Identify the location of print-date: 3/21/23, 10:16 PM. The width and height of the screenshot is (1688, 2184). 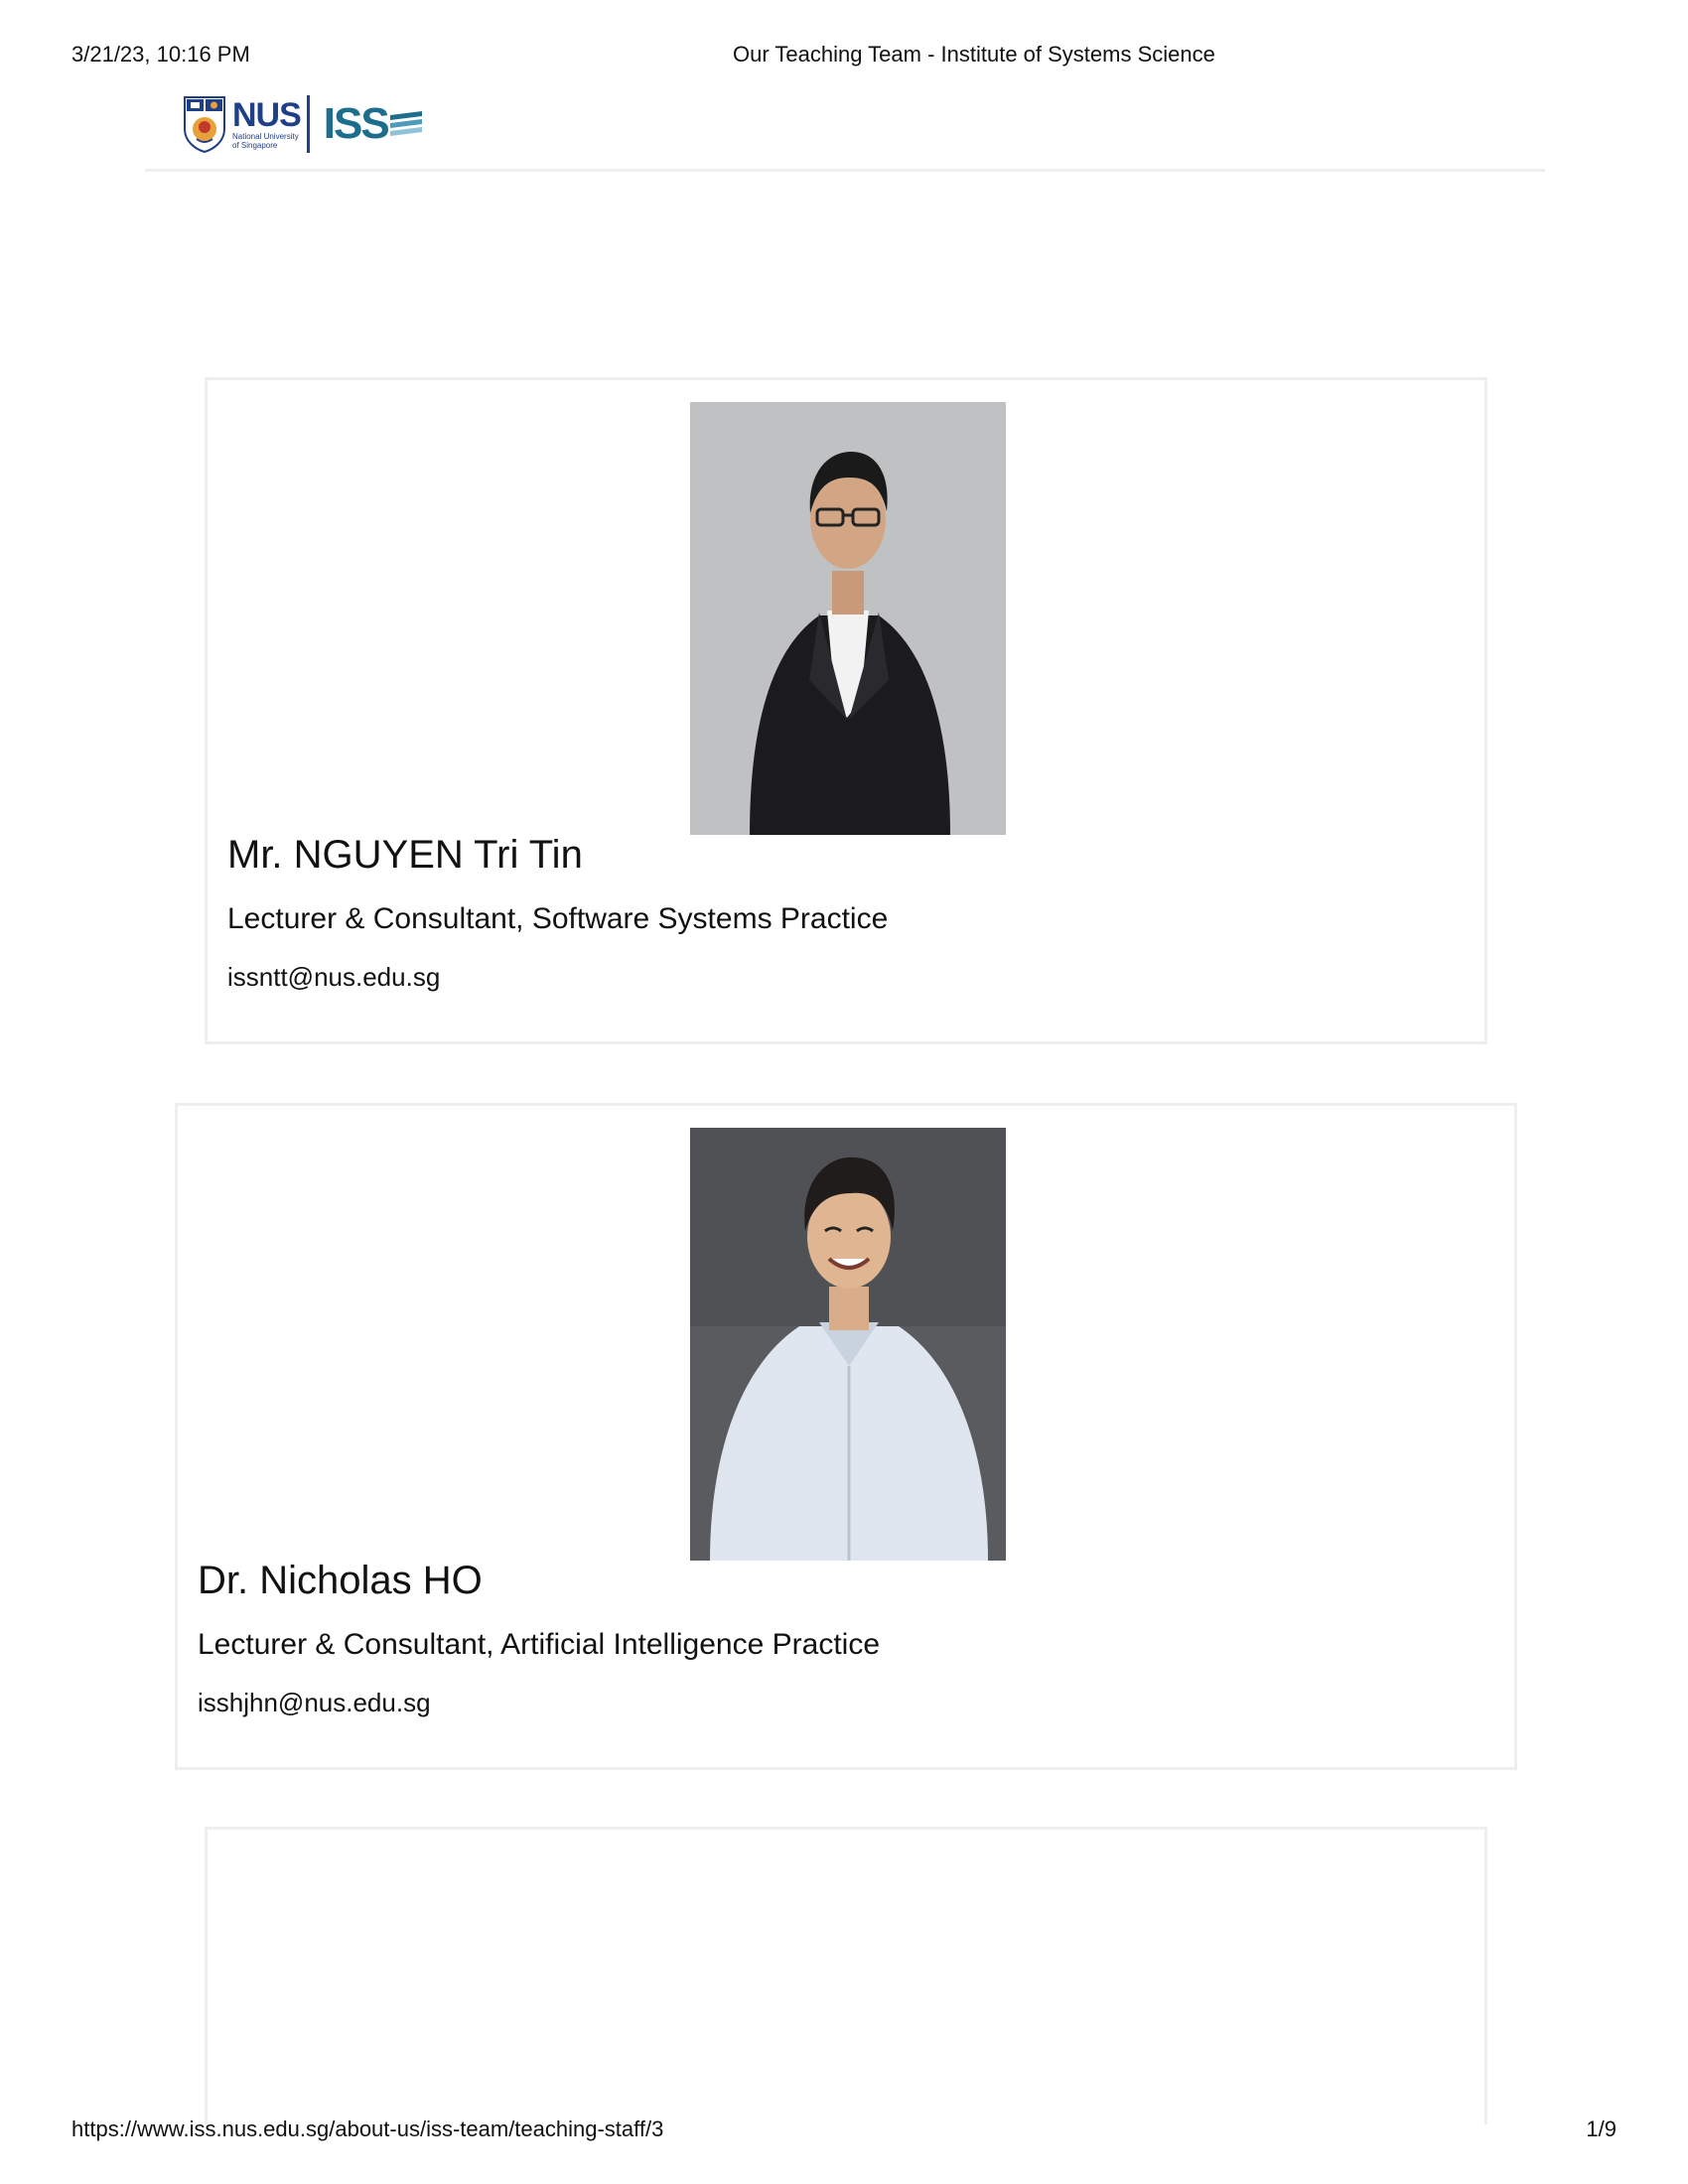
(160, 54).